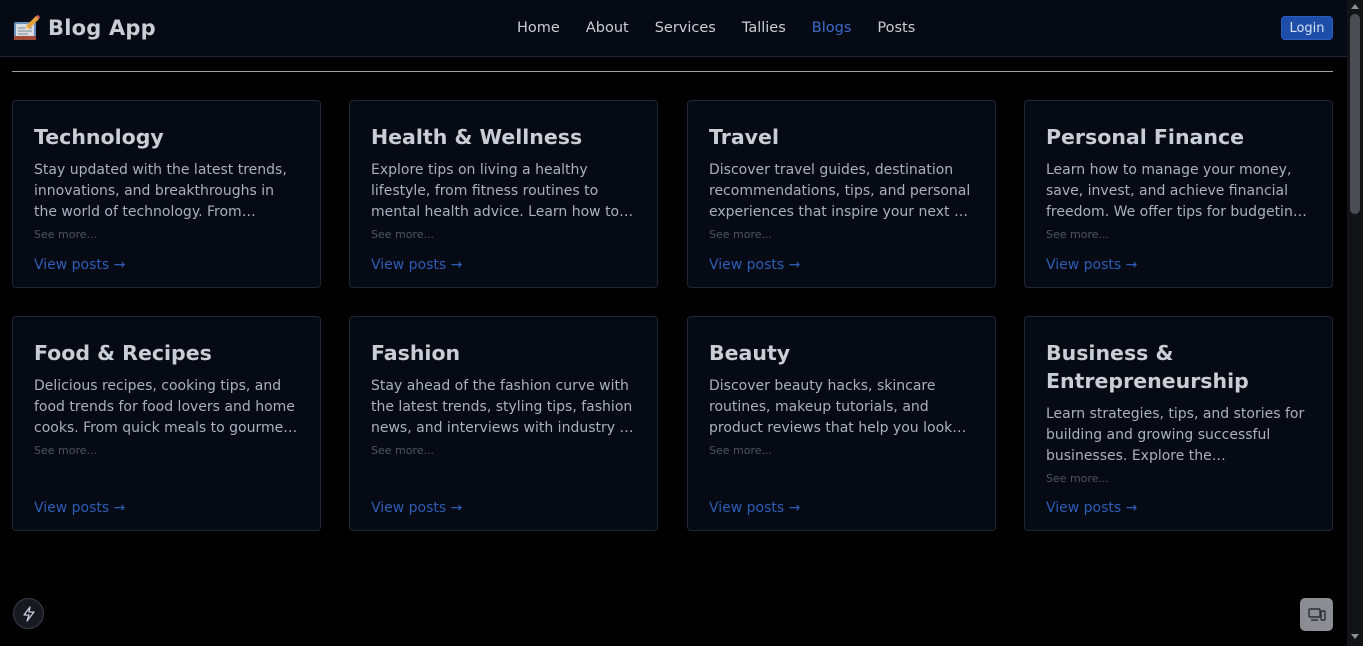 Image resolution: width=1363 pixels, height=646 pixels. What do you see at coordinates (685, 28) in the screenshot?
I see `nav-services: Services` at bounding box center [685, 28].